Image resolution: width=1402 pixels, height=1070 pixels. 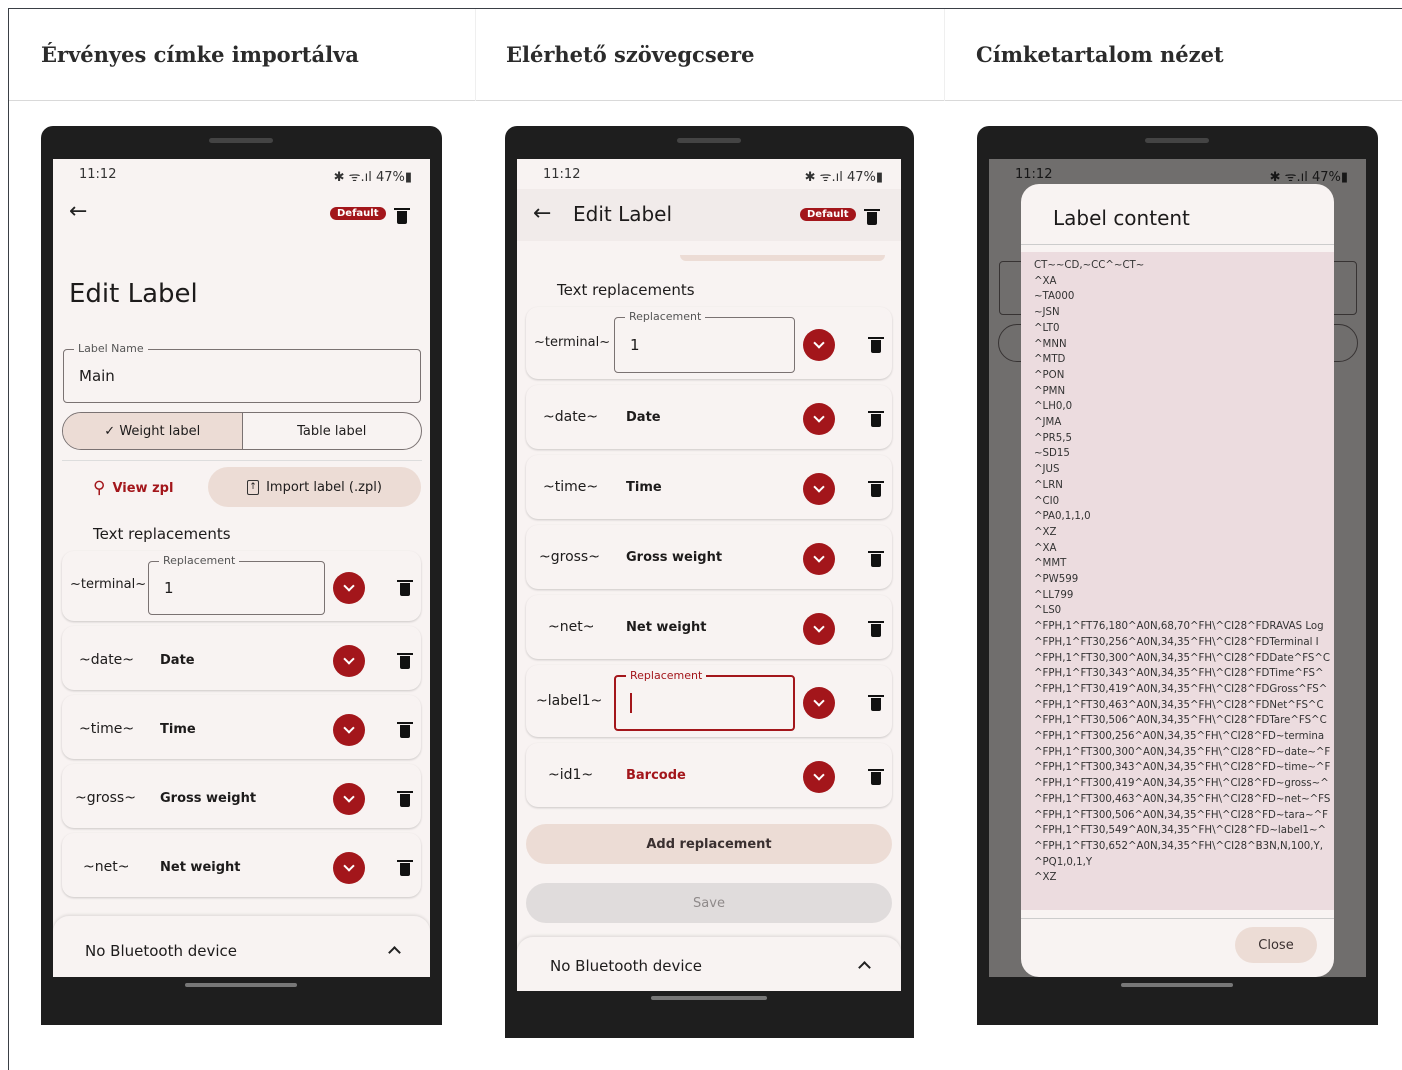 What do you see at coordinates (241, 865) in the screenshot?
I see `replacement-row: ~net~ Net weight` at bounding box center [241, 865].